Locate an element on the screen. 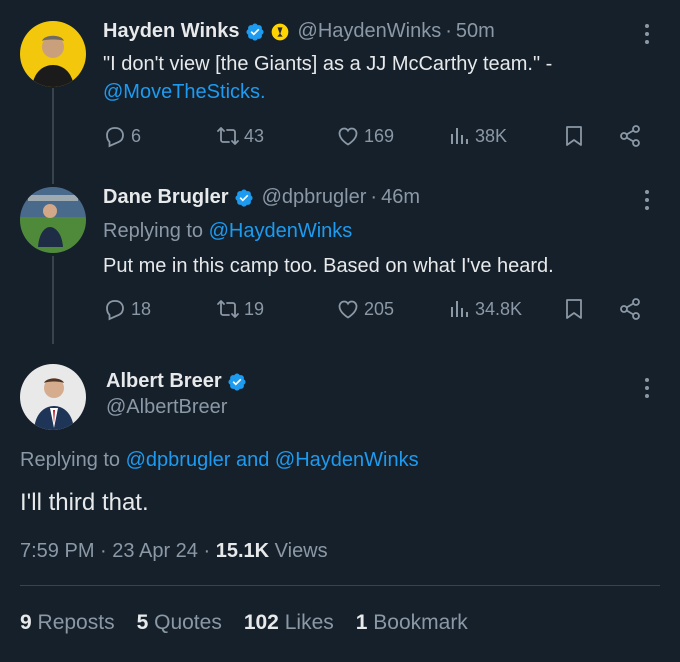 Image resolution: width=680 pixels, height=662 pixels. quotes-label: Quotes is located at coordinates (188, 622).